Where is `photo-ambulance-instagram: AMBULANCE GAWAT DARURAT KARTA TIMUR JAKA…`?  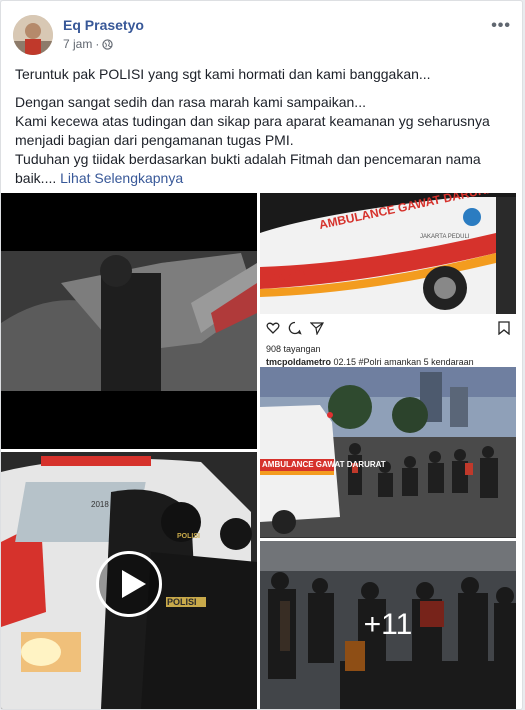
photo-ambulance-instagram: AMBULANCE GAWAT DARURAT KARTA TIMUR JAKA… is located at coordinates (388, 282).